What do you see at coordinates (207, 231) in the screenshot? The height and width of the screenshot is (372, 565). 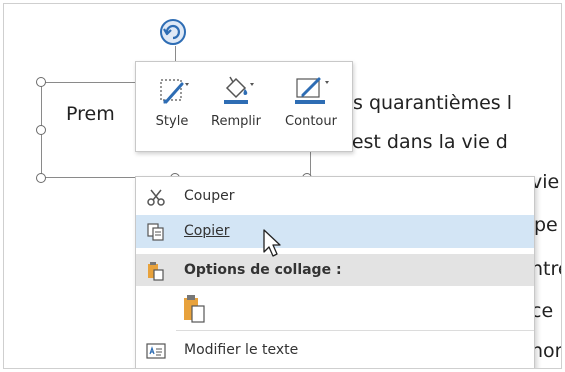 I see `menu-copy-label: Copier` at bounding box center [207, 231].